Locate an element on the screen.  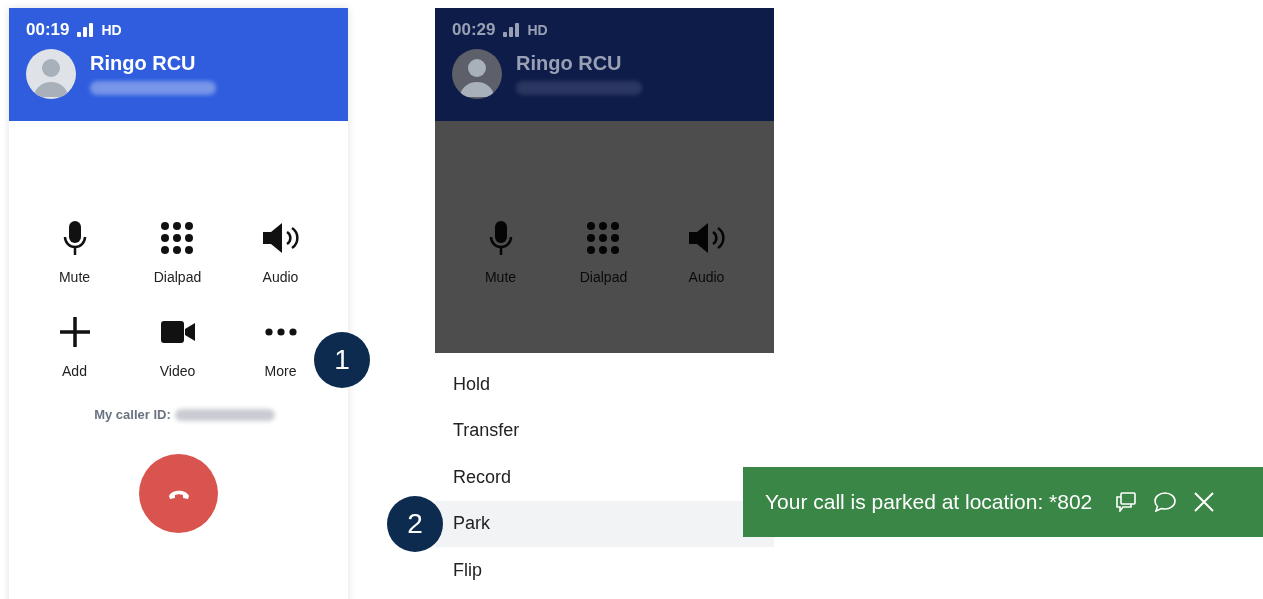
call-control-button: More is located at coordinates (280, 346).